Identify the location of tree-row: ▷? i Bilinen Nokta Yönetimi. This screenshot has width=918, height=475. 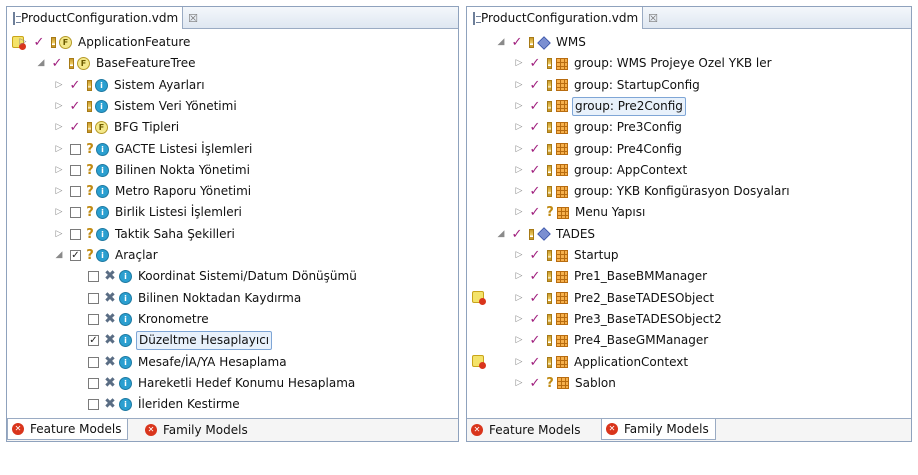
(232, 170).